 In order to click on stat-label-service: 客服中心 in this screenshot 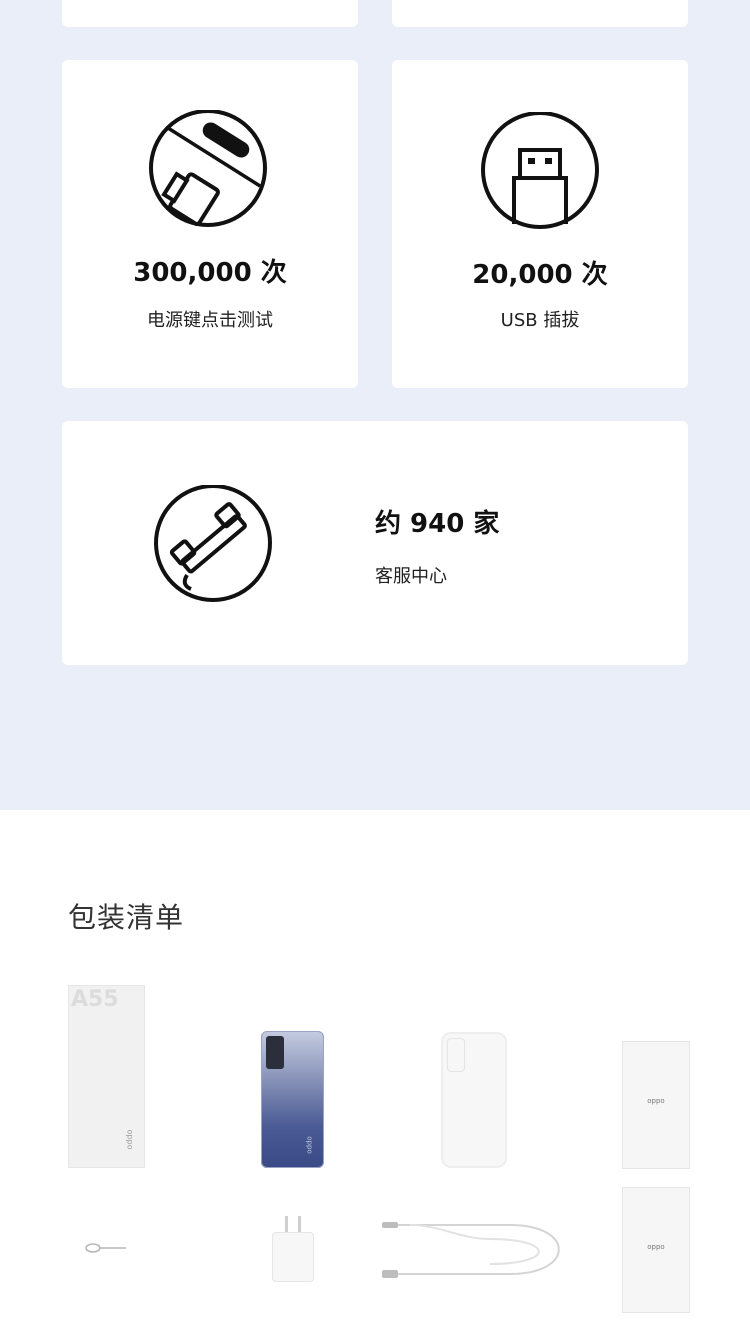, I will do `click(411, 576)`.